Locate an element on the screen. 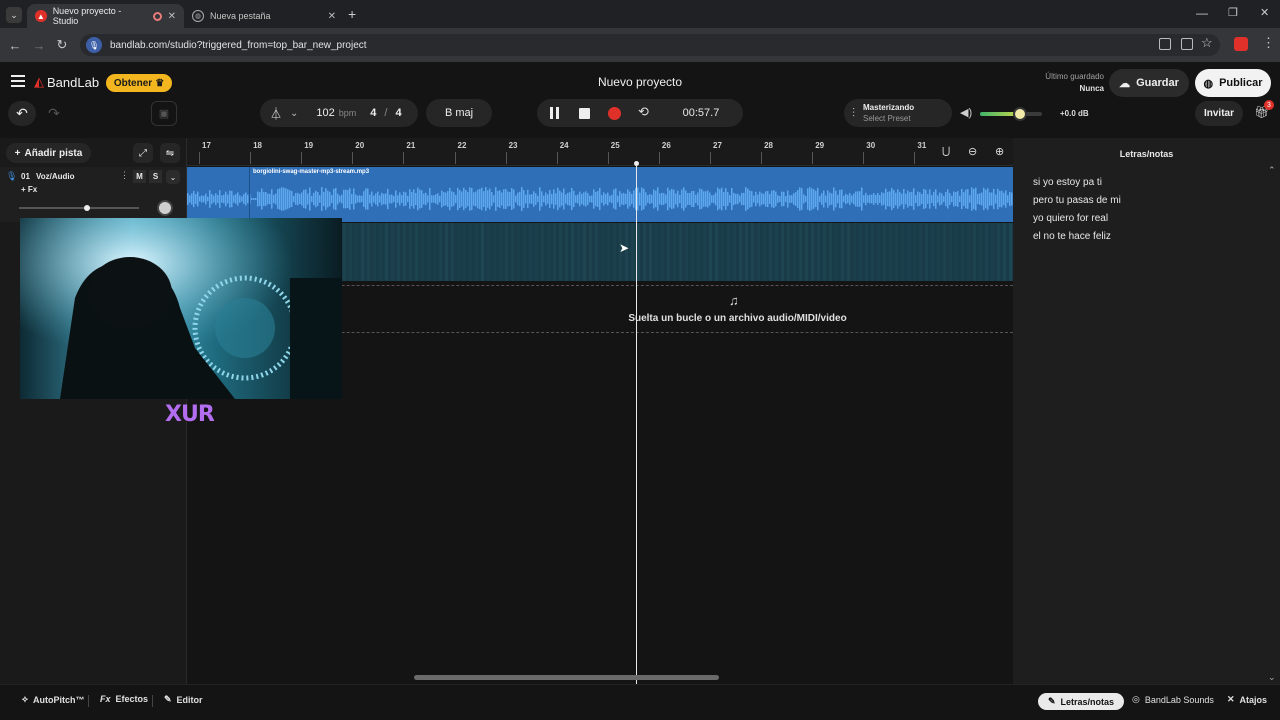 The width and height of the screenshot is (1280, 720). invite-button: Invitar is located at coordinates (1219, 113).